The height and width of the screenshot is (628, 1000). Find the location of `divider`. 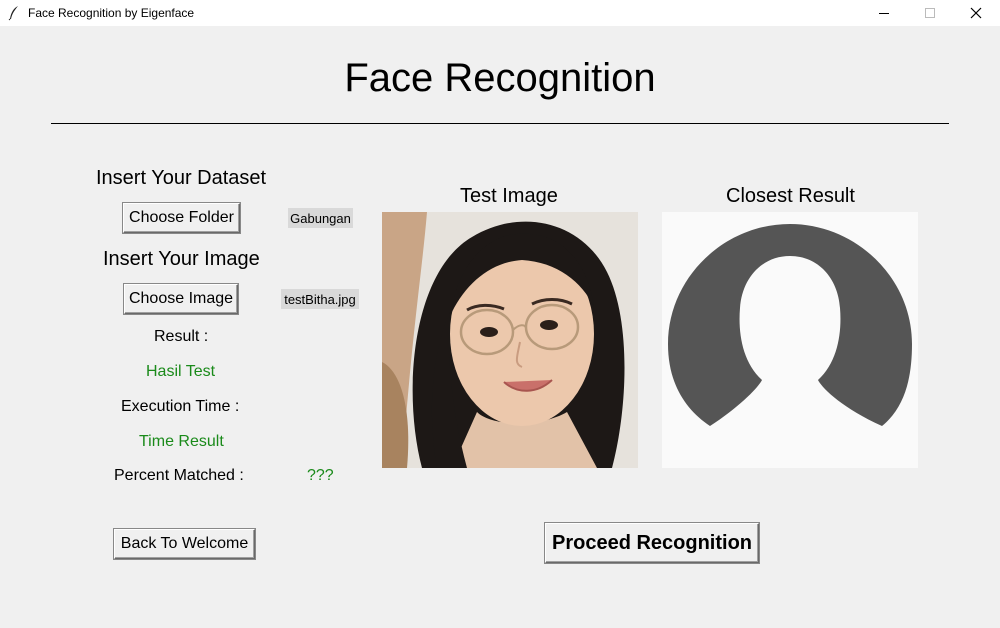

divider is located at coordinates (500, 123).